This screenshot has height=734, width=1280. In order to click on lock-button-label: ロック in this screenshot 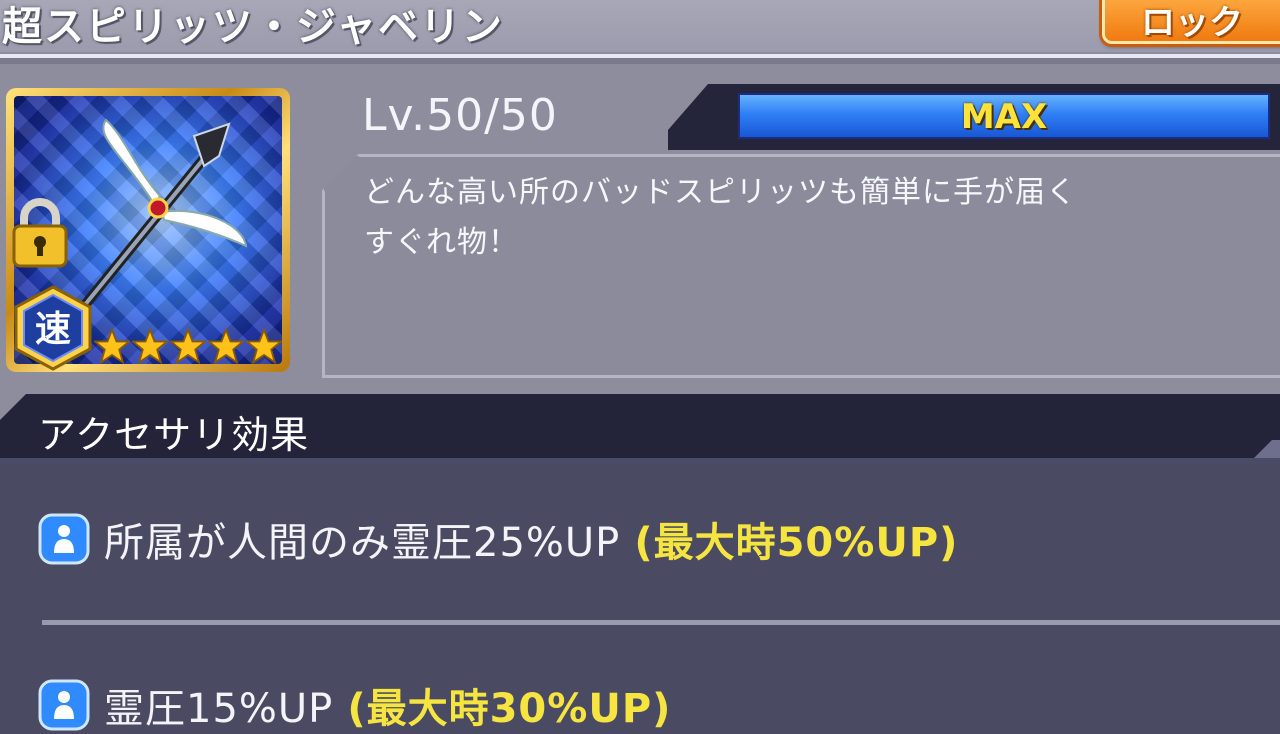, I will do `click(1192, 23)`.